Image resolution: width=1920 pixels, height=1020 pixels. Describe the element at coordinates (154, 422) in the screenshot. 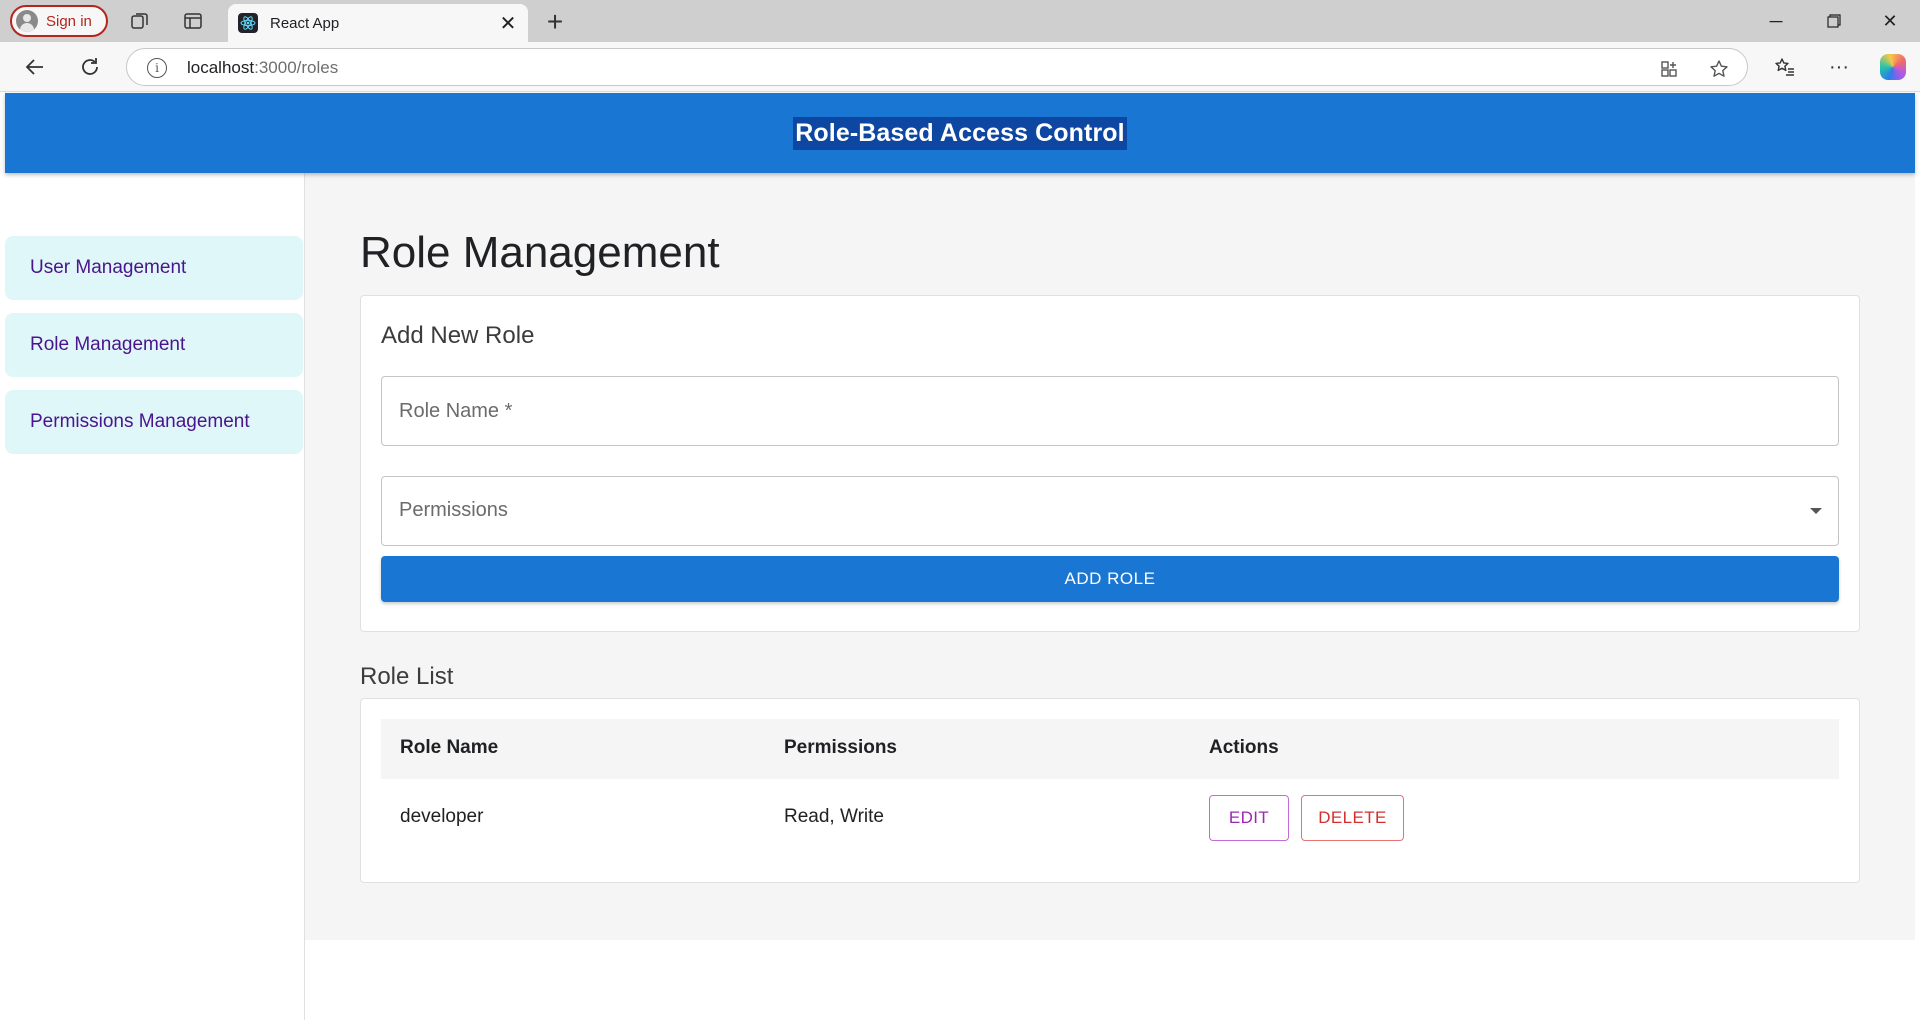

I see `sidebar-item-permissions-management: Permissions Management` at that location.